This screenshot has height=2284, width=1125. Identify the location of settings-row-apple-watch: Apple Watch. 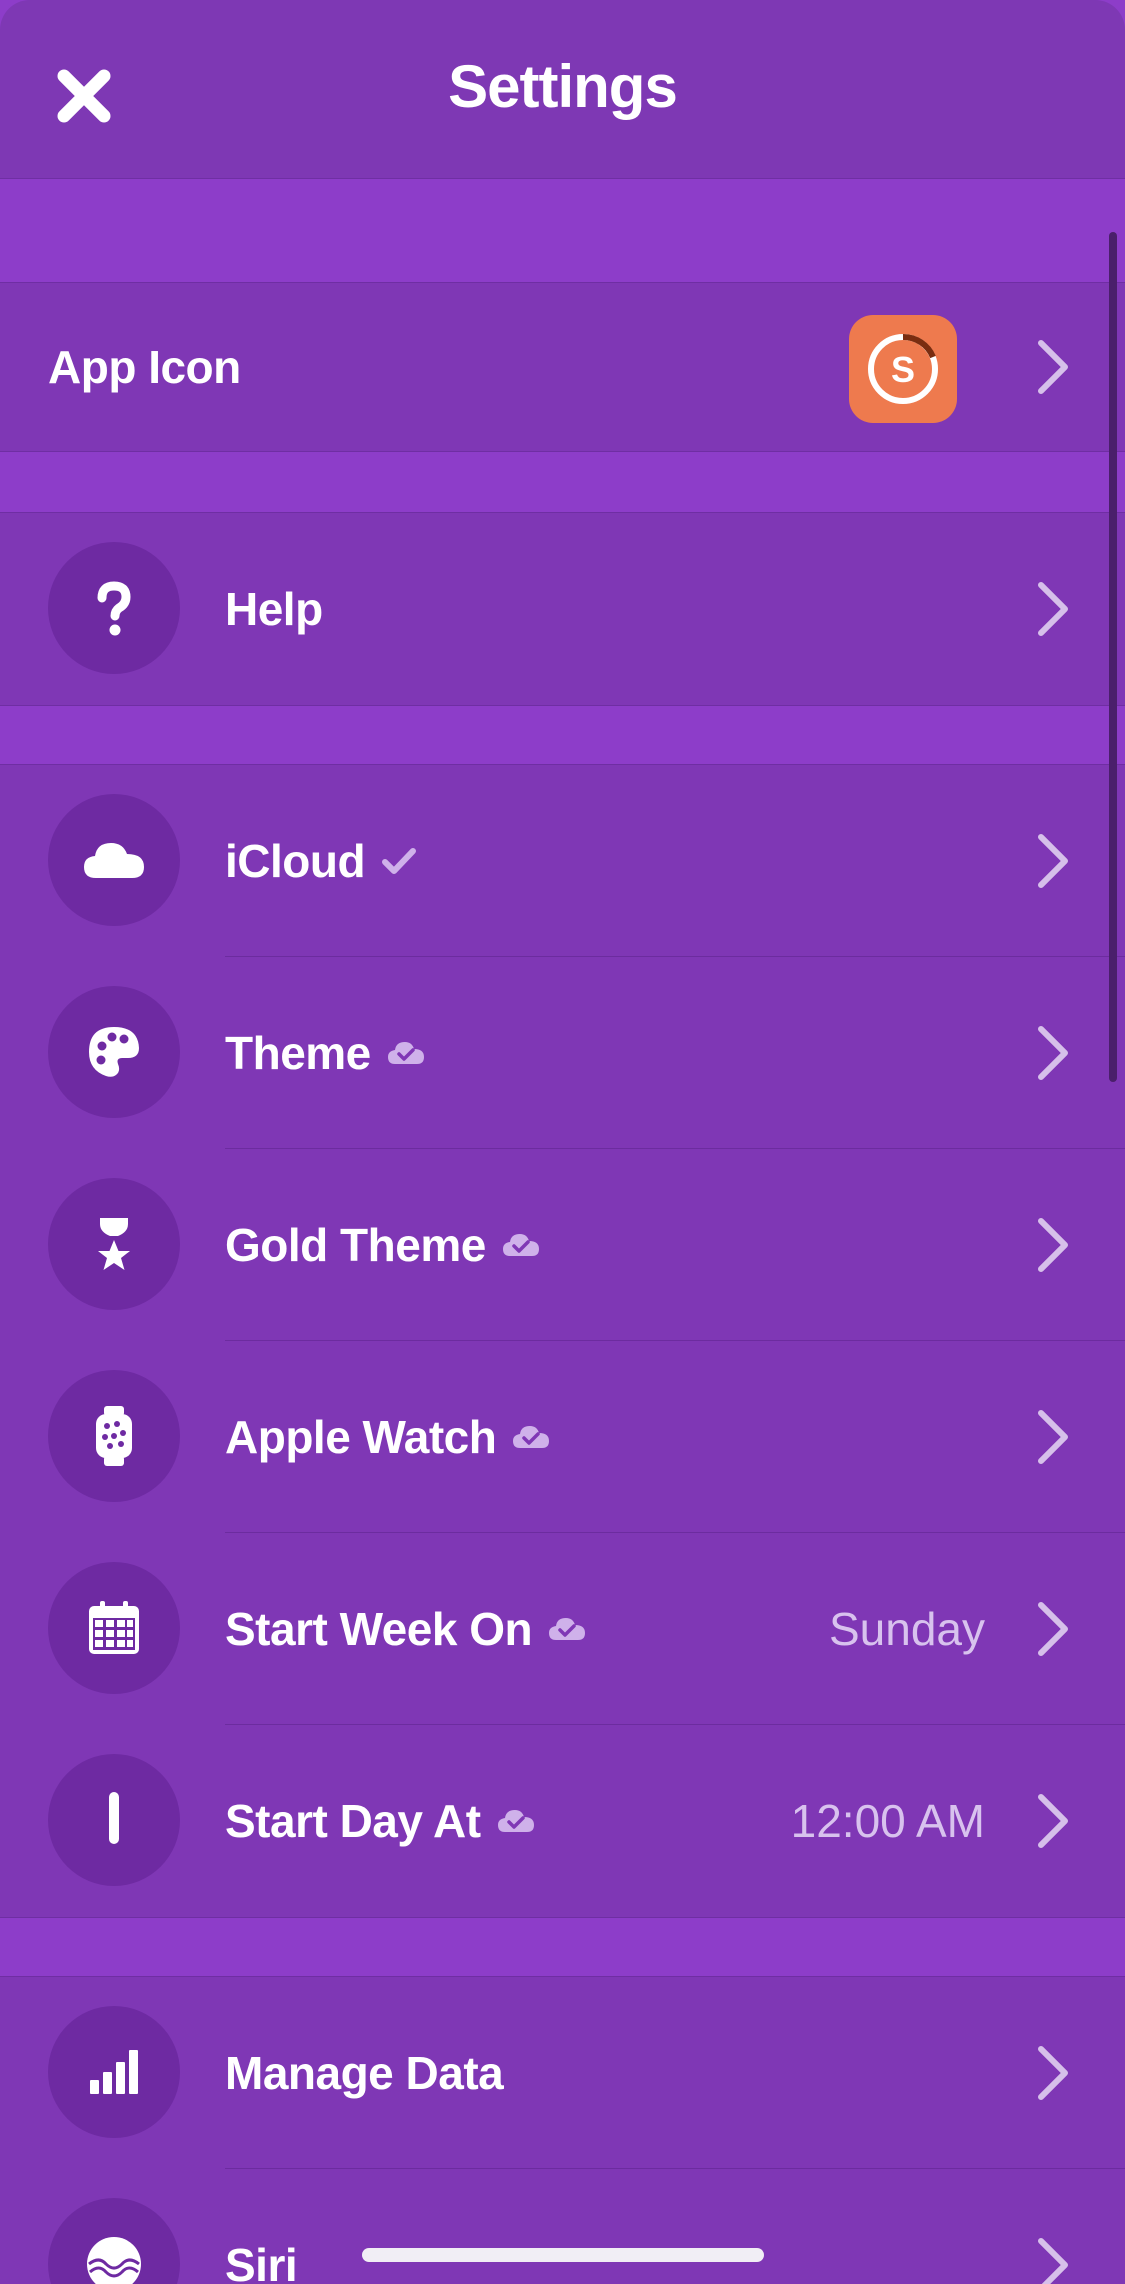
(562, 1437).